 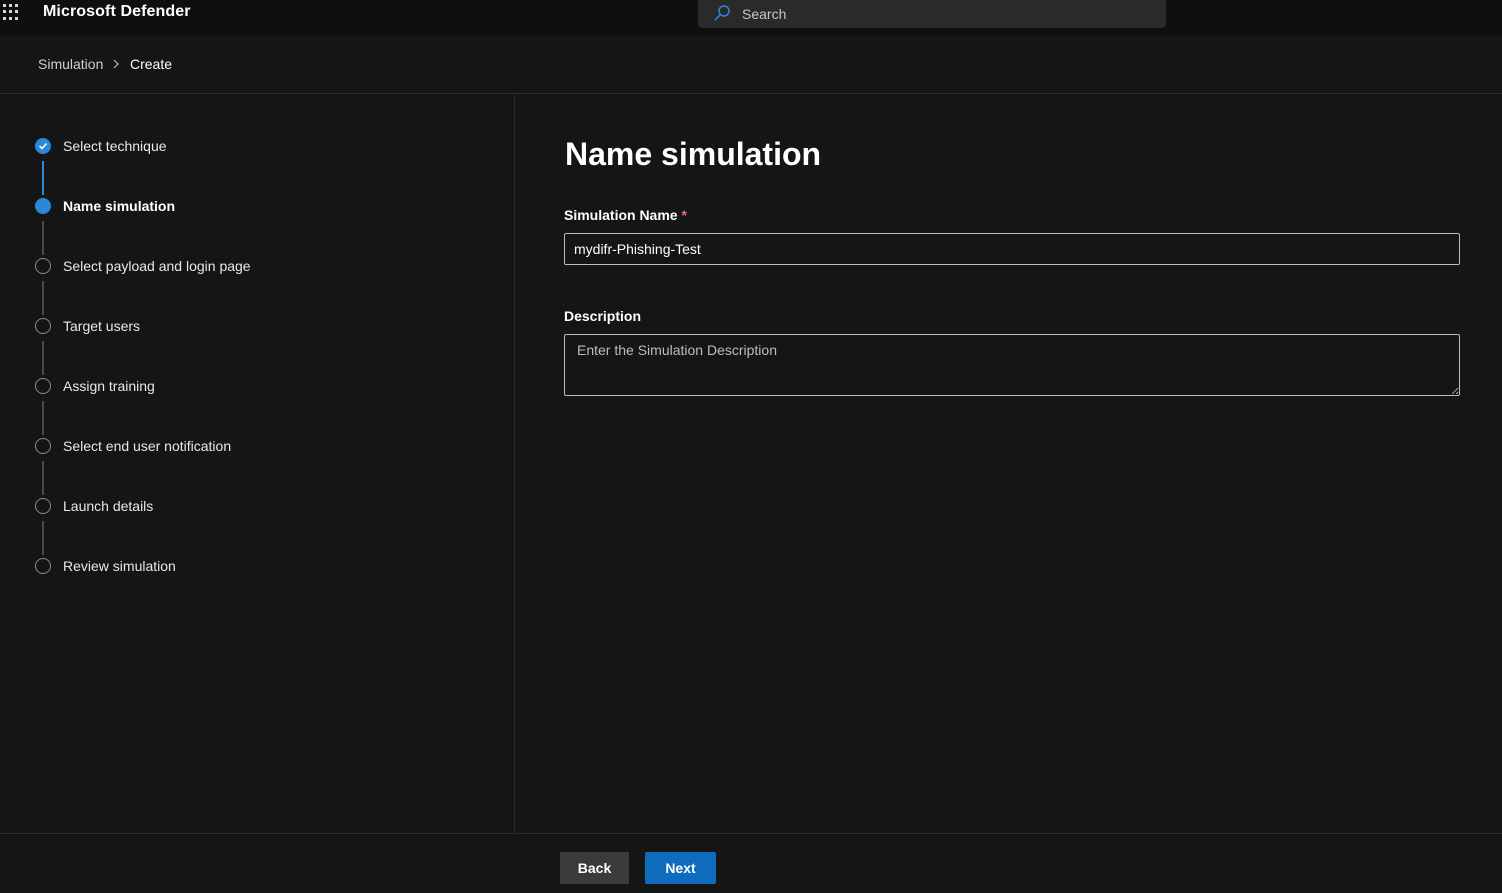 What do you see at coordinates (751, 65) in the screenshot?
I see `breadcrumb: Simulation Create` at bounding box center [751, 65].